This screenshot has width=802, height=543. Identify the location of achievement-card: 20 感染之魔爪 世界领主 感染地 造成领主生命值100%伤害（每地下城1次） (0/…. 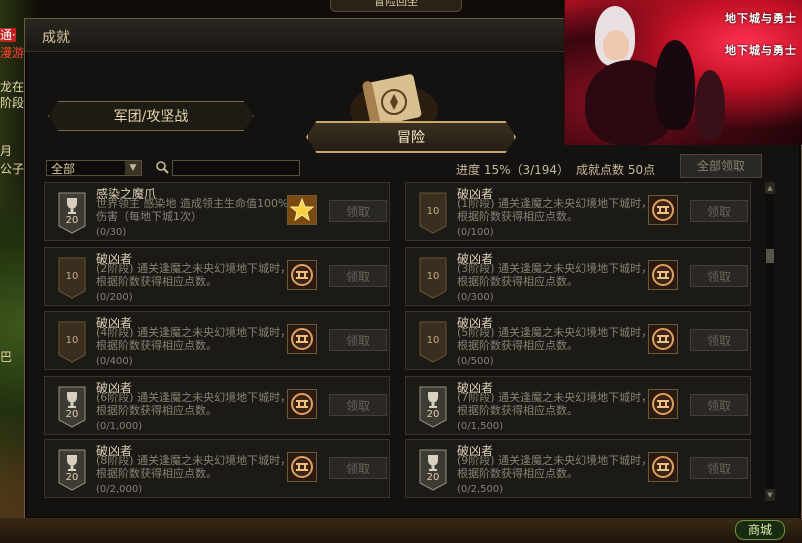
(217, 211).